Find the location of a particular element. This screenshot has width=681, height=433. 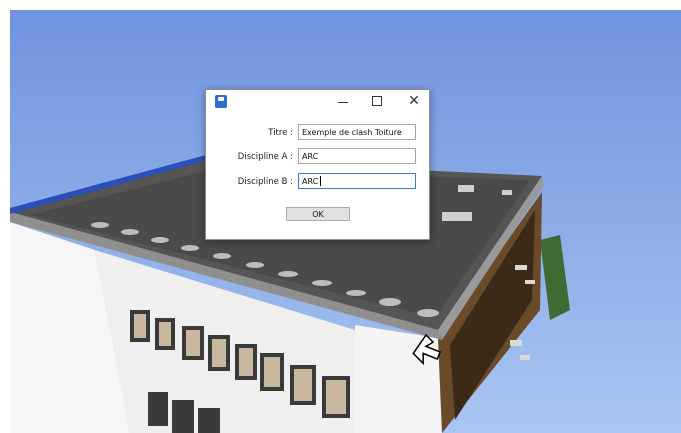

maximize-button is located at coordinates (377, 101).